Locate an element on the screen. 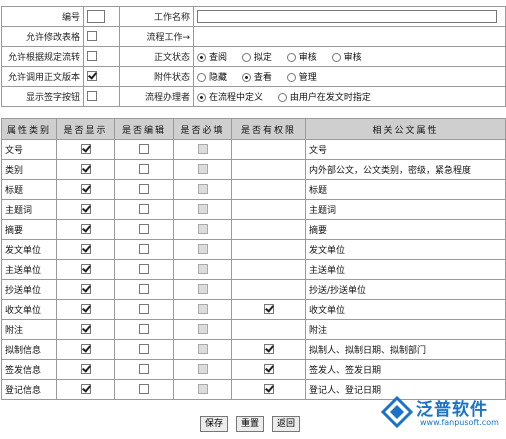  field-name: 类别 is located at coordinates (29, 169).